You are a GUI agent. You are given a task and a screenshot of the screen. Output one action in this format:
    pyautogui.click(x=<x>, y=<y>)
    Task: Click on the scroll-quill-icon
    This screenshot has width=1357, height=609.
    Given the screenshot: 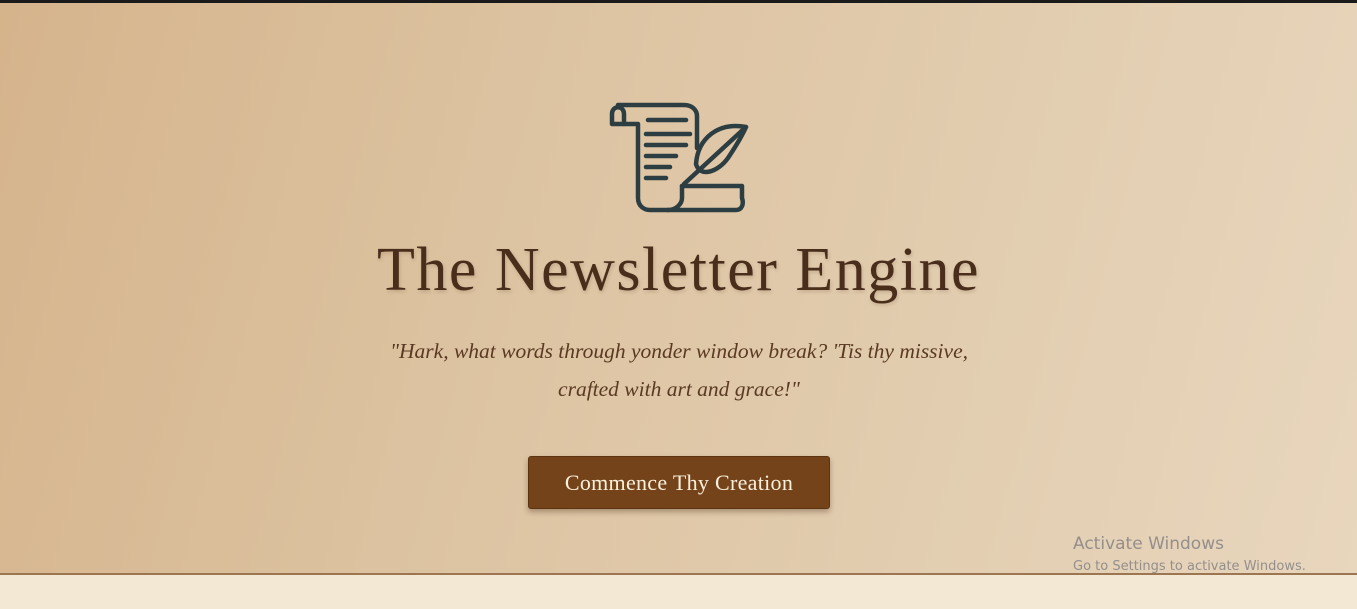 What is the action you would take?
    pyautogui.click(x=679, y=157)
    